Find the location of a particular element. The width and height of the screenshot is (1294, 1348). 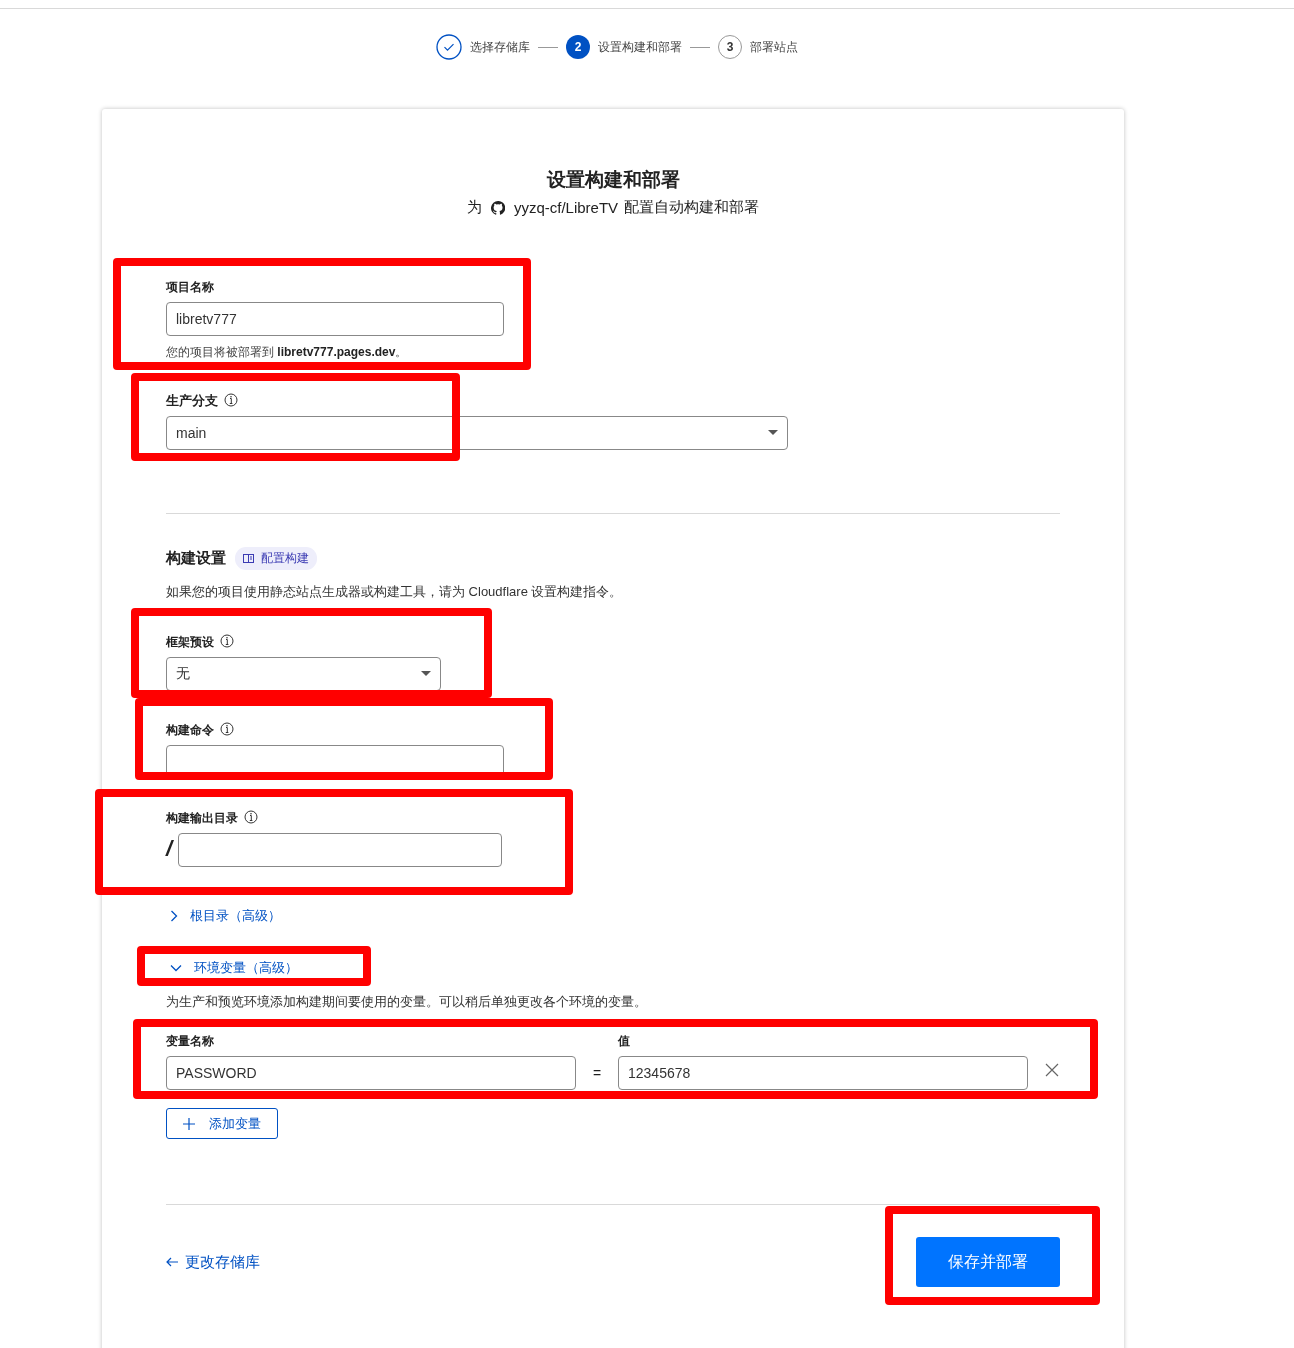

column-label: 值 is located at coordinates (624, 1041).